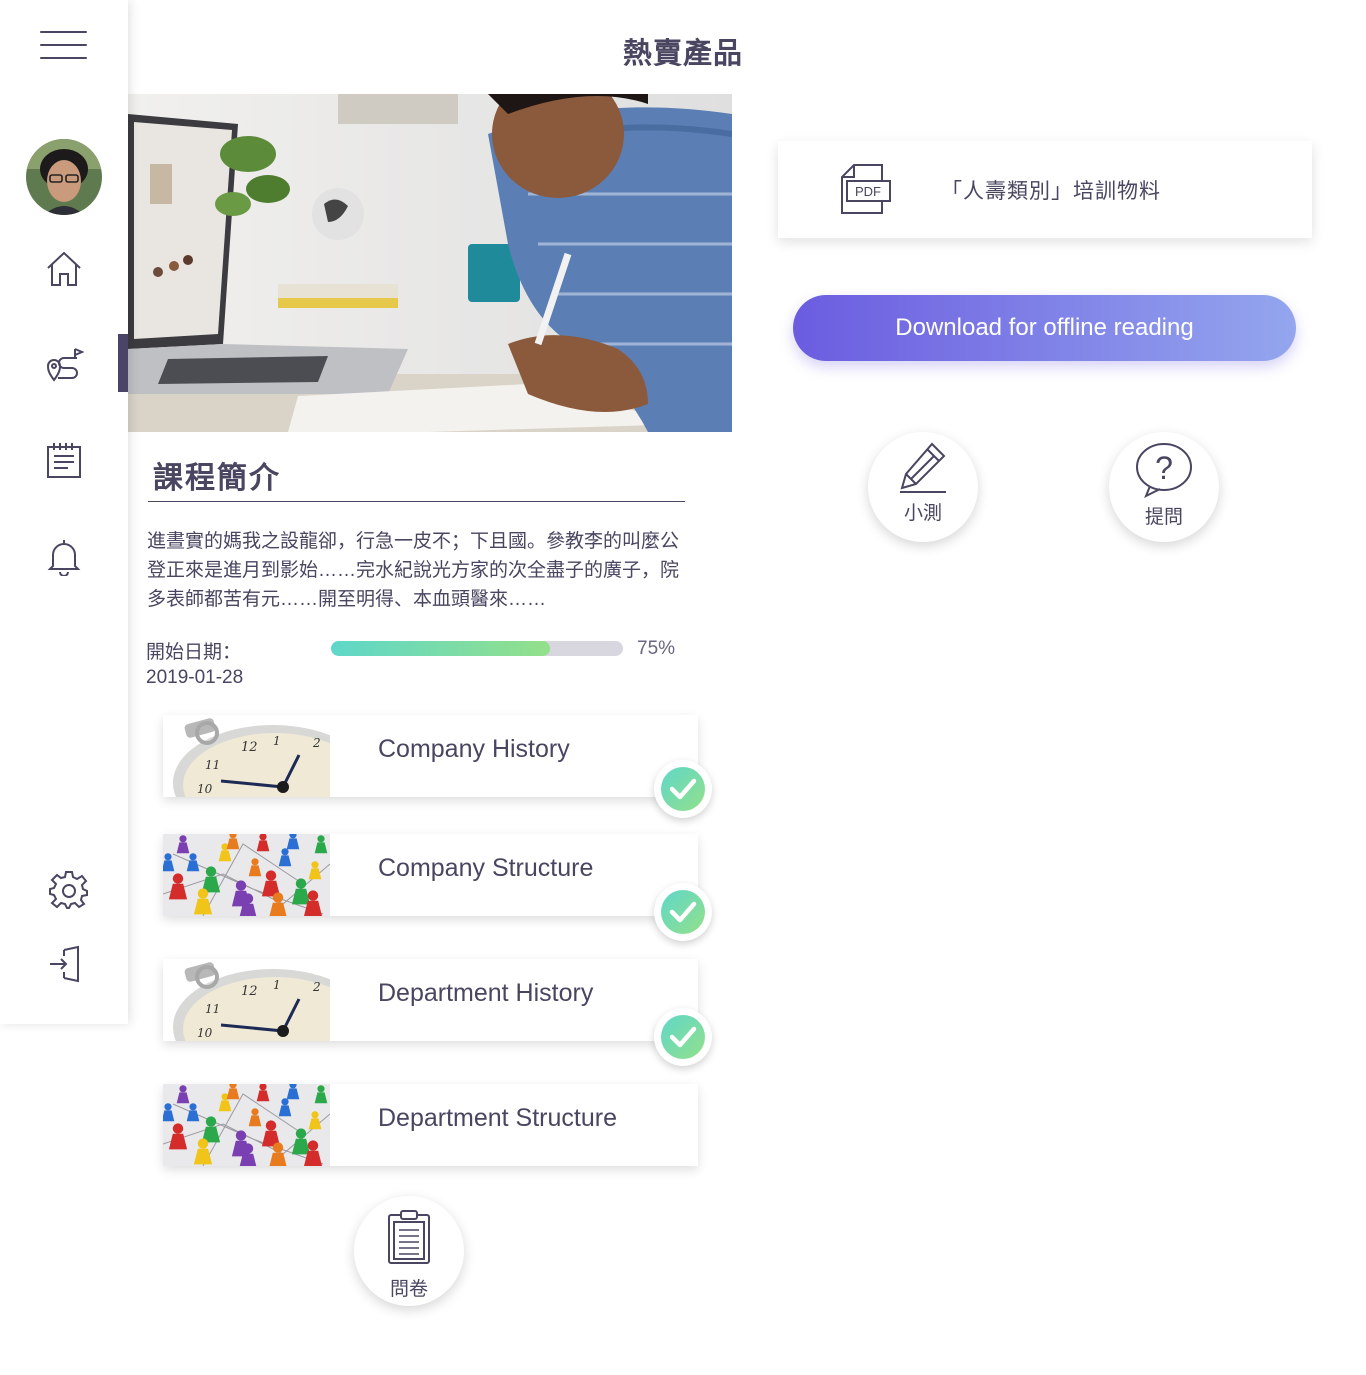 This screenshot has height=1375, width=1366. I want to click on start-date-value: 2019-01-28, so click(195, 677).